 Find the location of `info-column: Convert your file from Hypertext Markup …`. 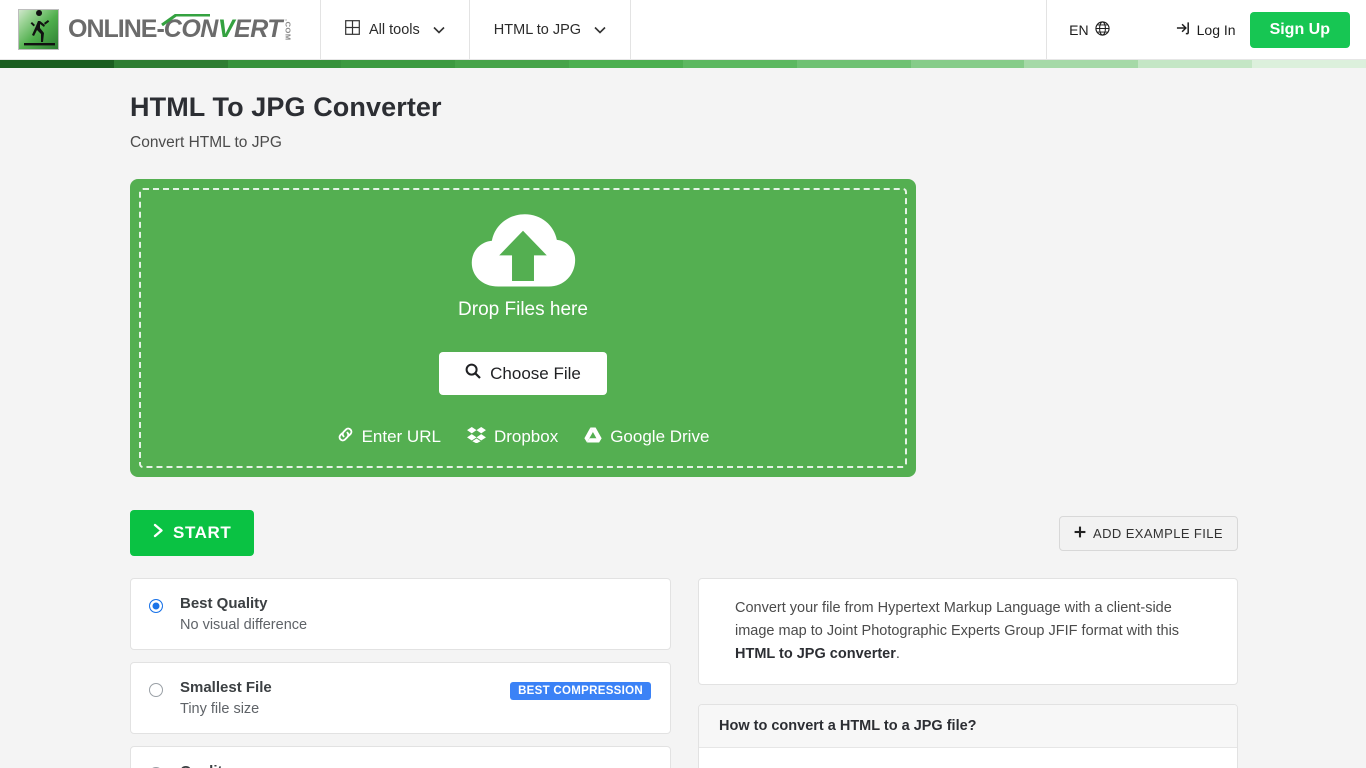

info-column: Convert your file from Hypertext Markup … is located at coordinates (968, 673).